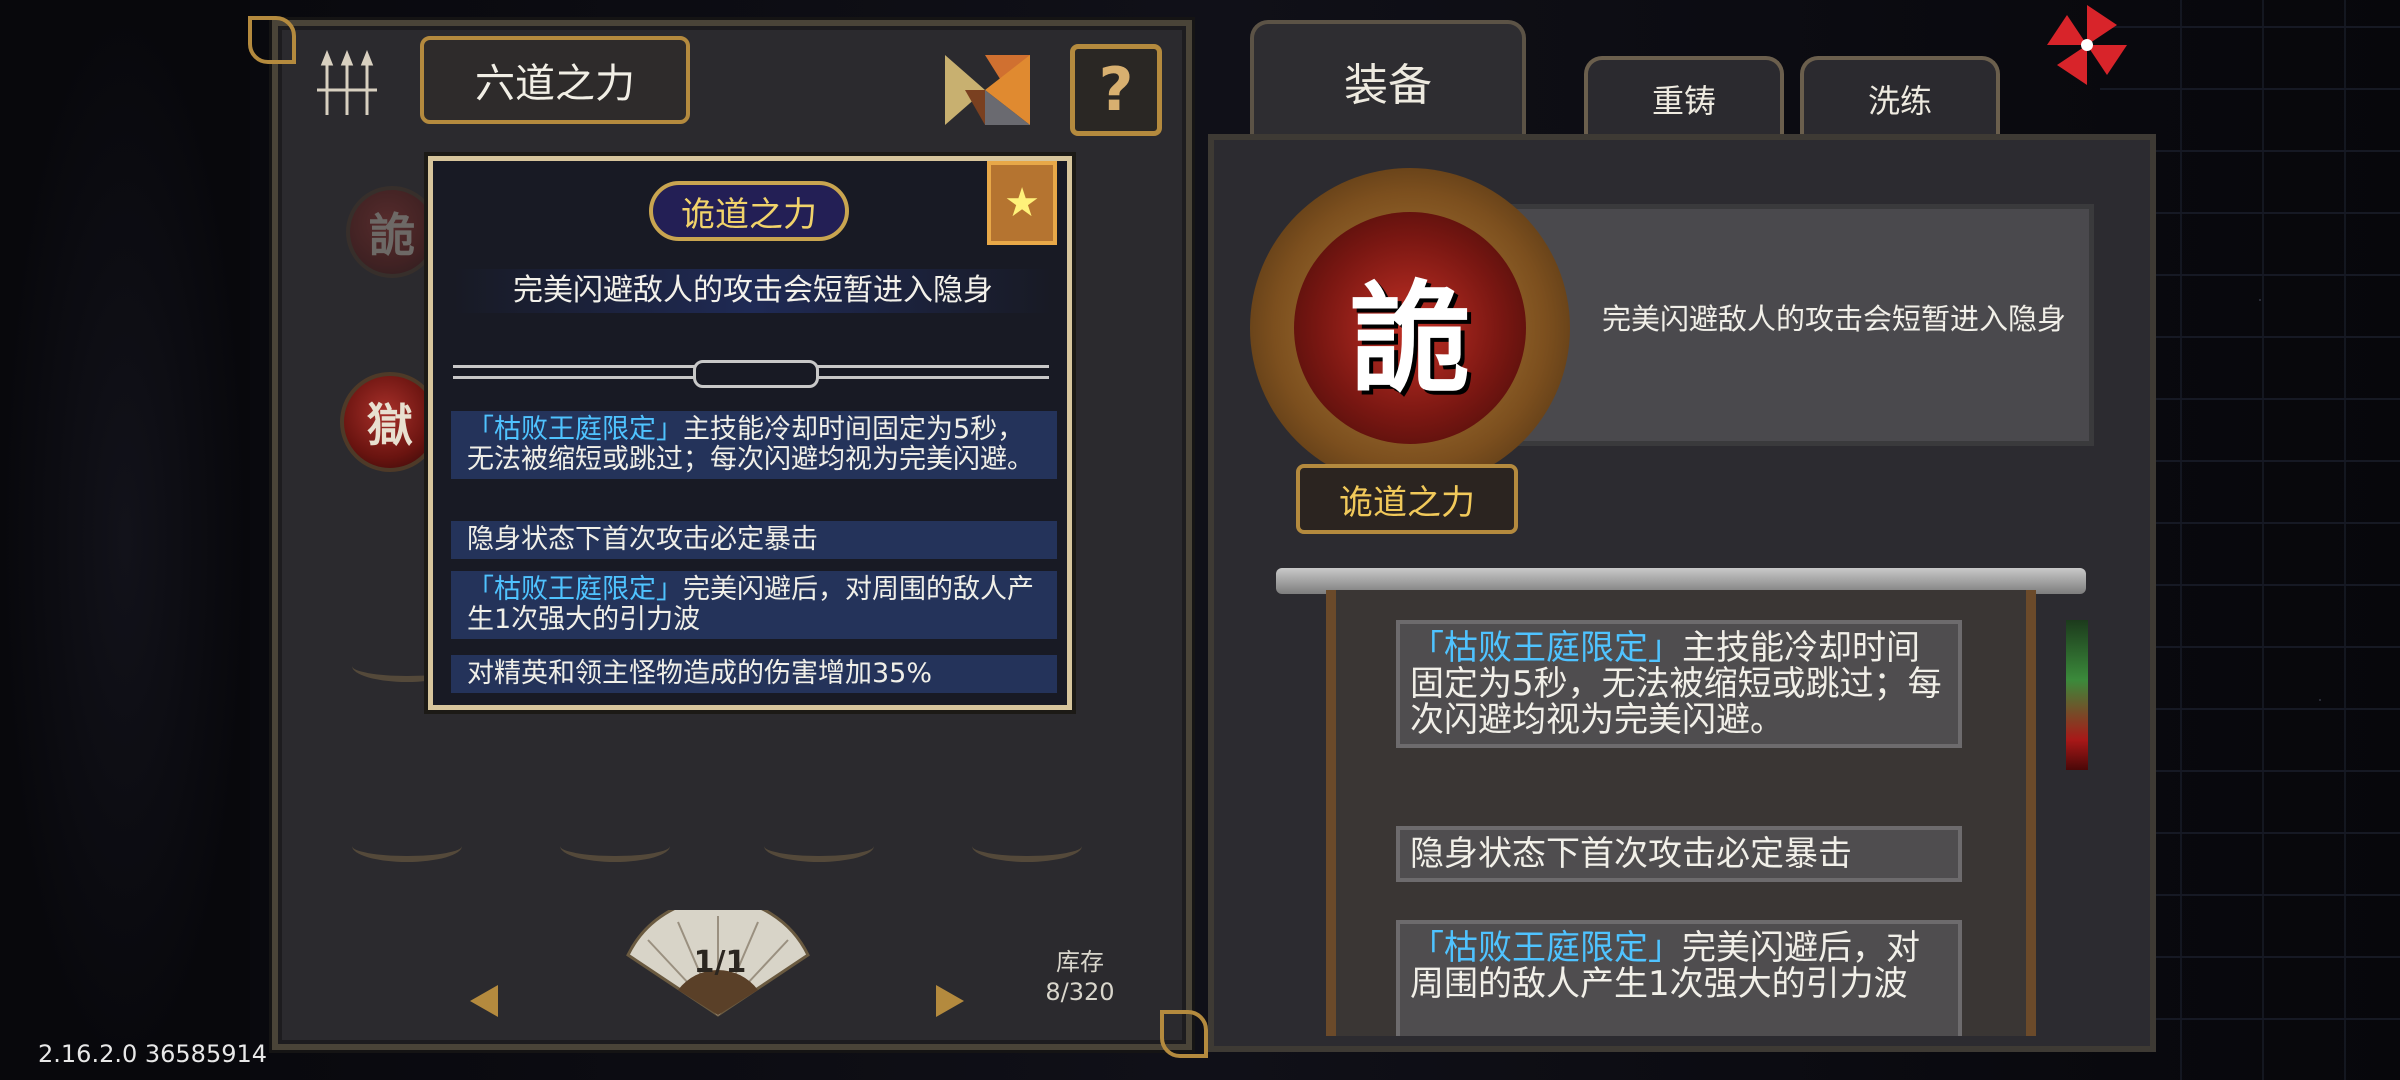 This screenshot has width=2400, height=1080. Describe the element at coordinates (555, 80) in the screenshot. I see `panel-title: 六道之力` at that location.